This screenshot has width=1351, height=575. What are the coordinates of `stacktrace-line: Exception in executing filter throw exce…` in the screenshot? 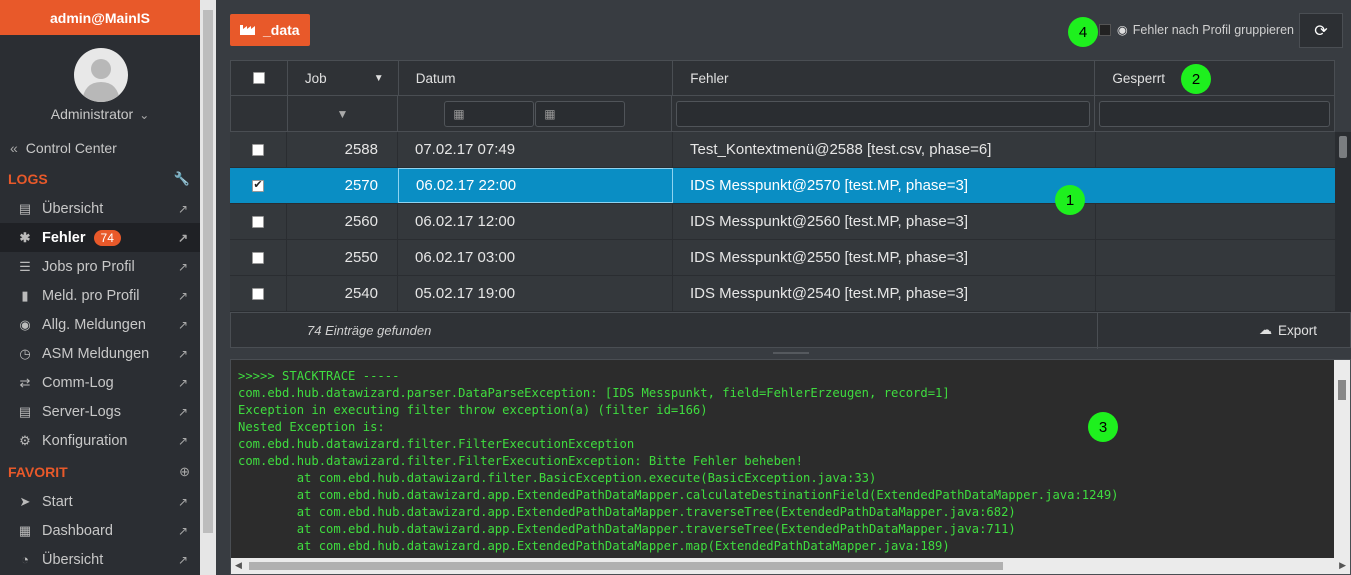 It's located at (473, 410).